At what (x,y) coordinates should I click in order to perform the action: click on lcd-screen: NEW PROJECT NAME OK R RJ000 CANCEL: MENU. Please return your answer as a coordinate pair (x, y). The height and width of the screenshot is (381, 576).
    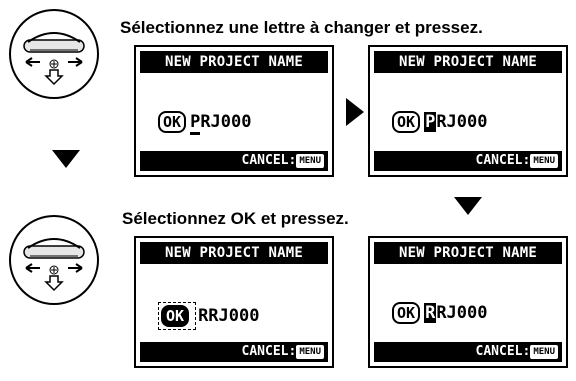
    Looking at the image, I should click on (468, 302).